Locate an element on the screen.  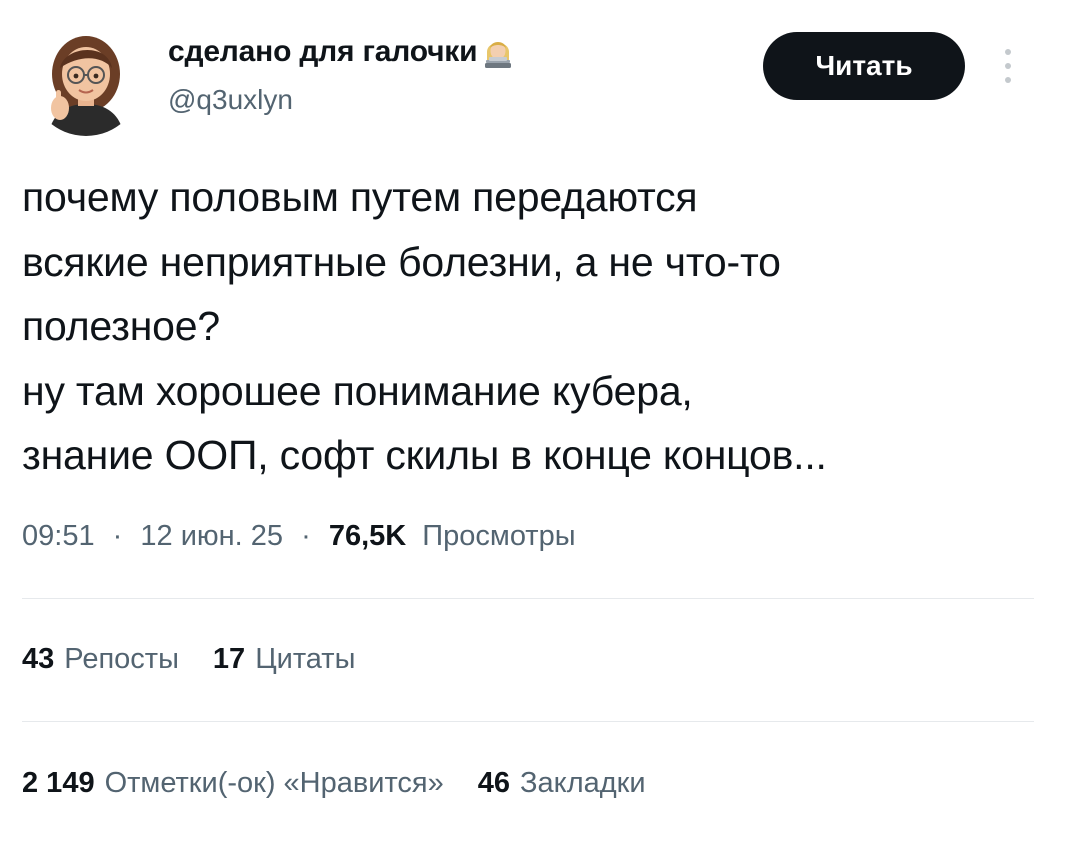
avatar is located at coordinates (86, 80).